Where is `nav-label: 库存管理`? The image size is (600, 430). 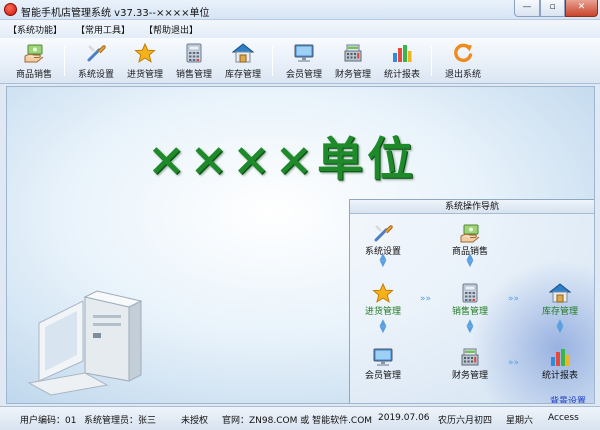 nav-label: 库存管理 is located at coordinates (559, 312).